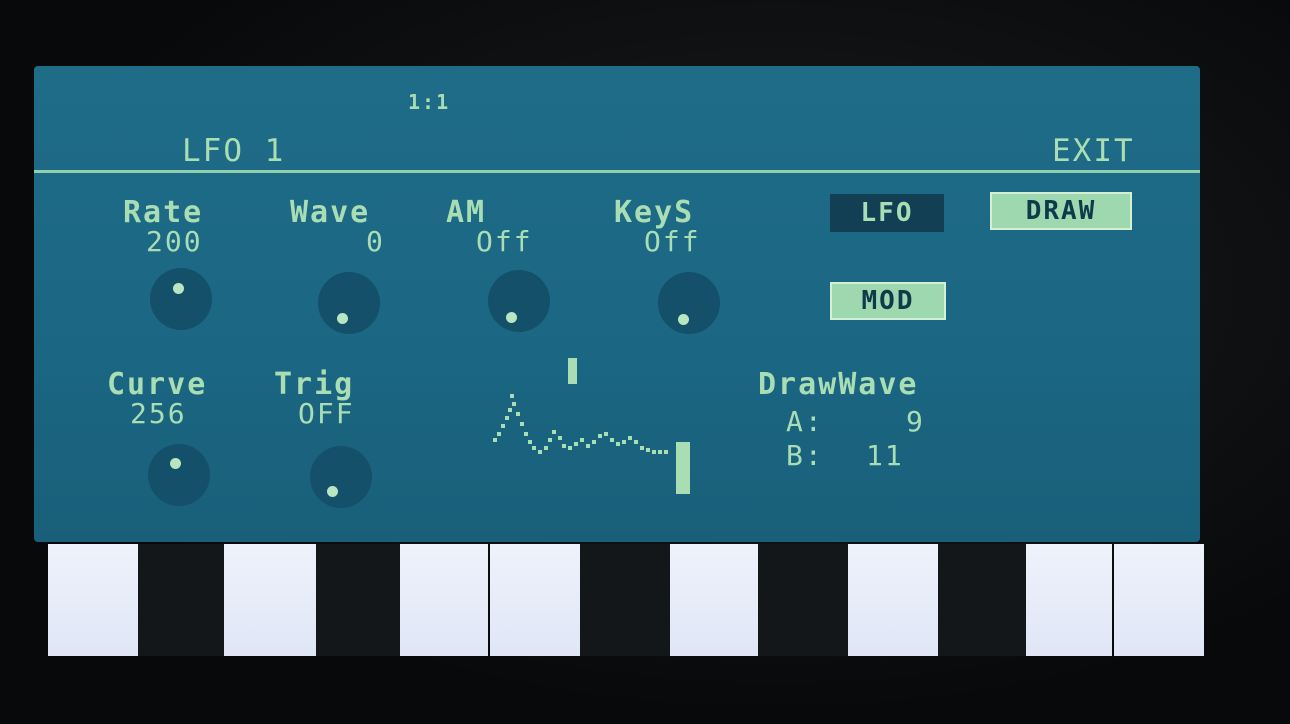 This screenshot has height=724, width=1290. Describe the element at coordinates (519, 301) in the screenshot. I see `am-knob` at that location.